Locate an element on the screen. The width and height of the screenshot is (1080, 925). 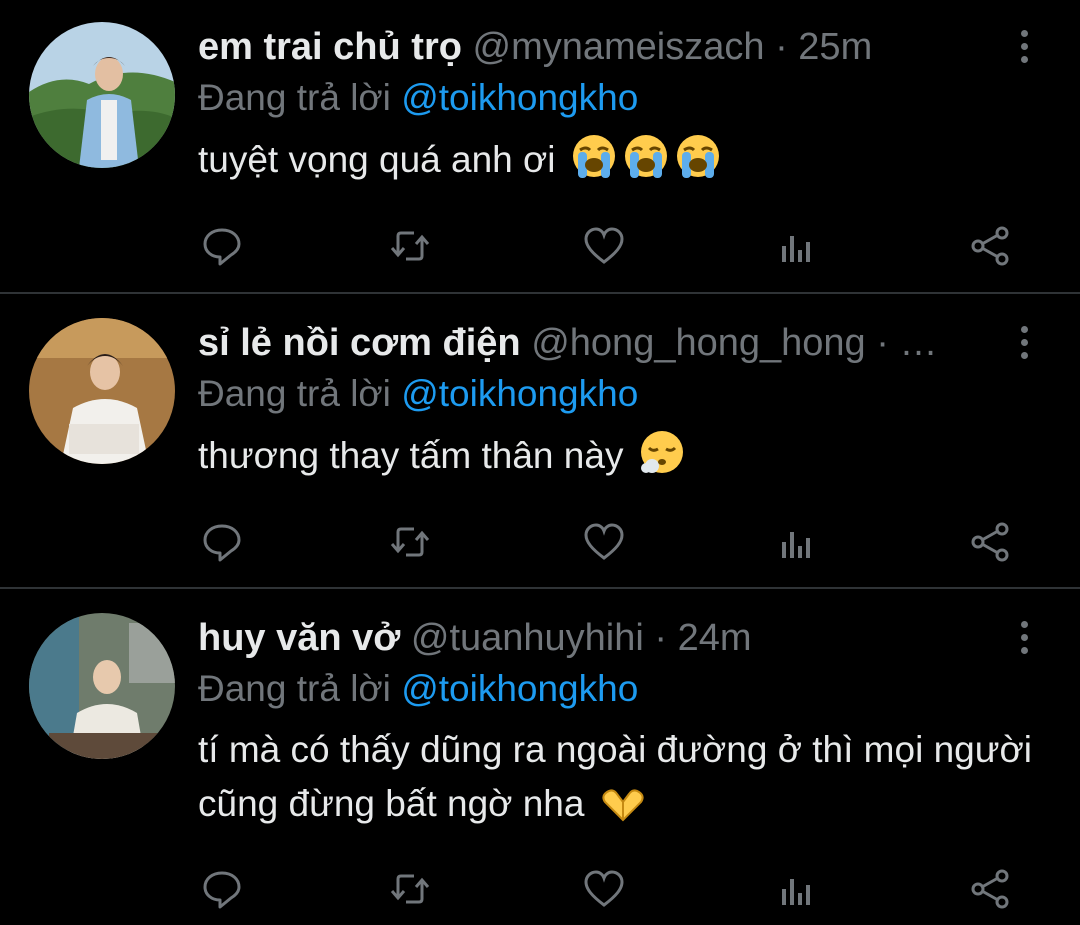
timestamp: 25m is located at coordinates (835, 47).